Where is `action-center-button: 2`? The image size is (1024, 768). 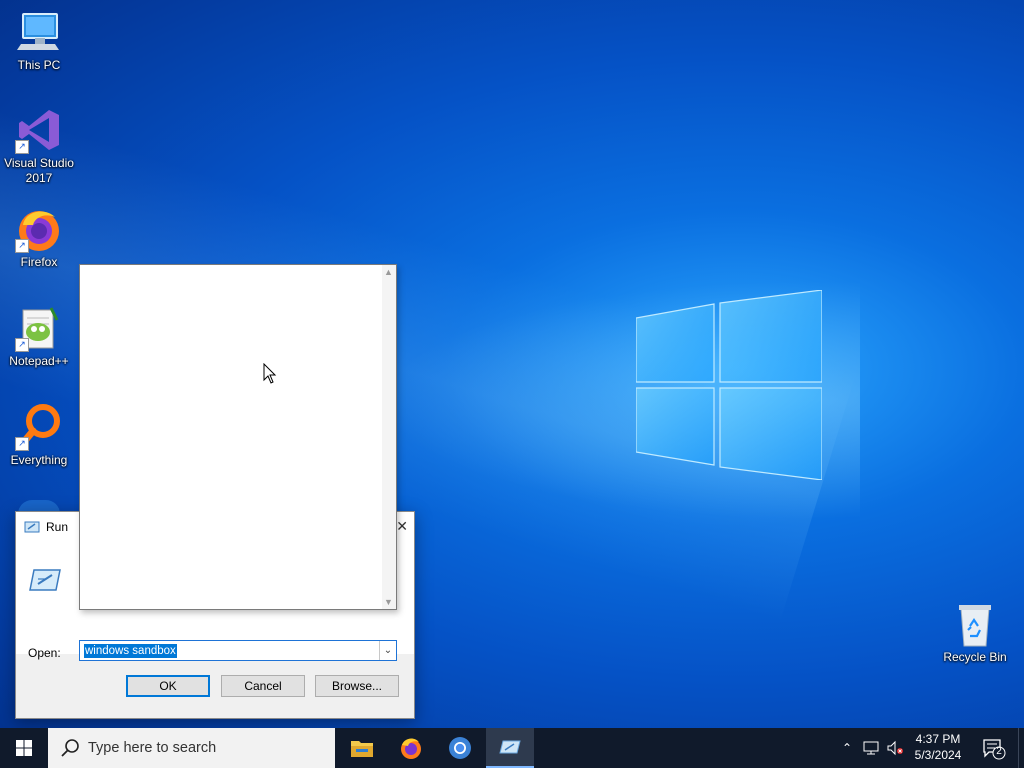 action-center-button: 2 is located at coordinates (994, 748).